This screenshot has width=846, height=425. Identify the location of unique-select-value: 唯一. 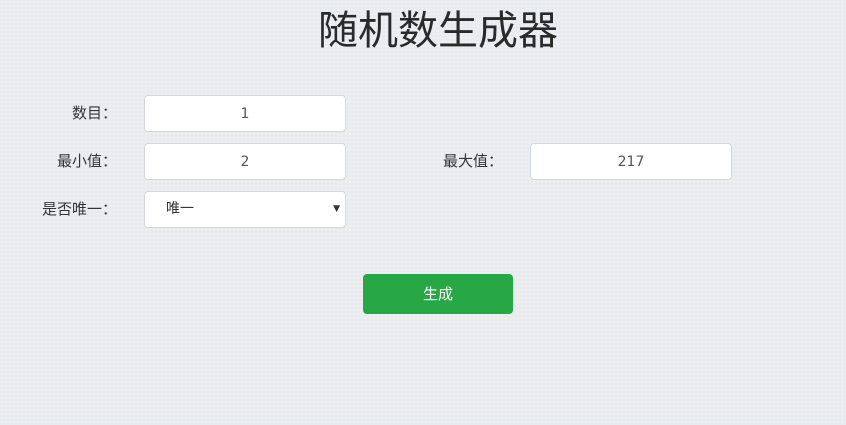
(180, 209).